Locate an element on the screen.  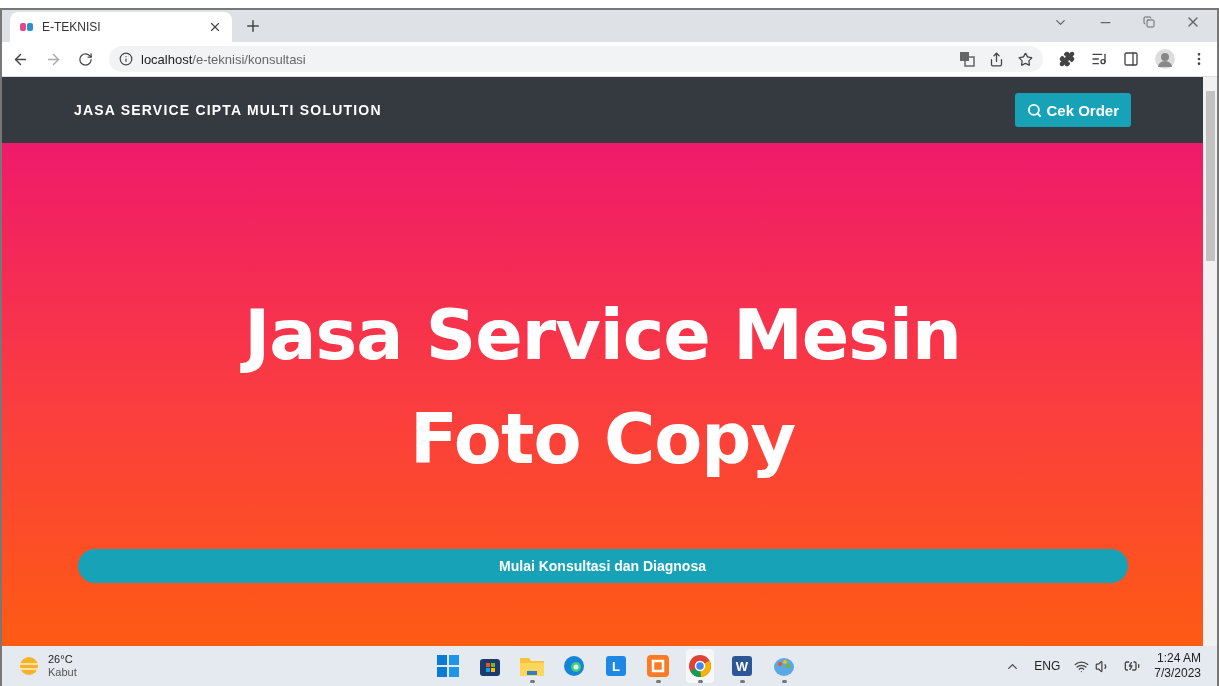
side-panel-icon is located at coordinates (1131, 59).